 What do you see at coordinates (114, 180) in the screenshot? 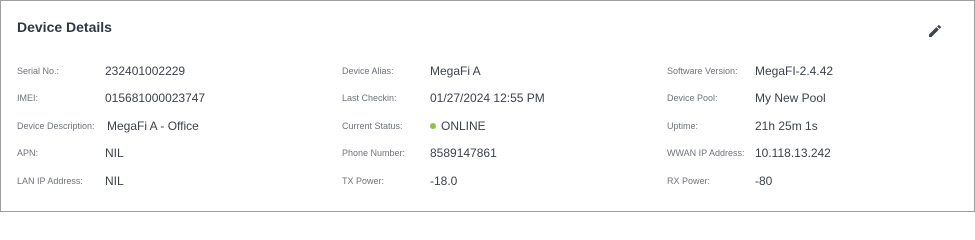
I see `lan-ip-value: NIL` at bounding box center [114, 180].